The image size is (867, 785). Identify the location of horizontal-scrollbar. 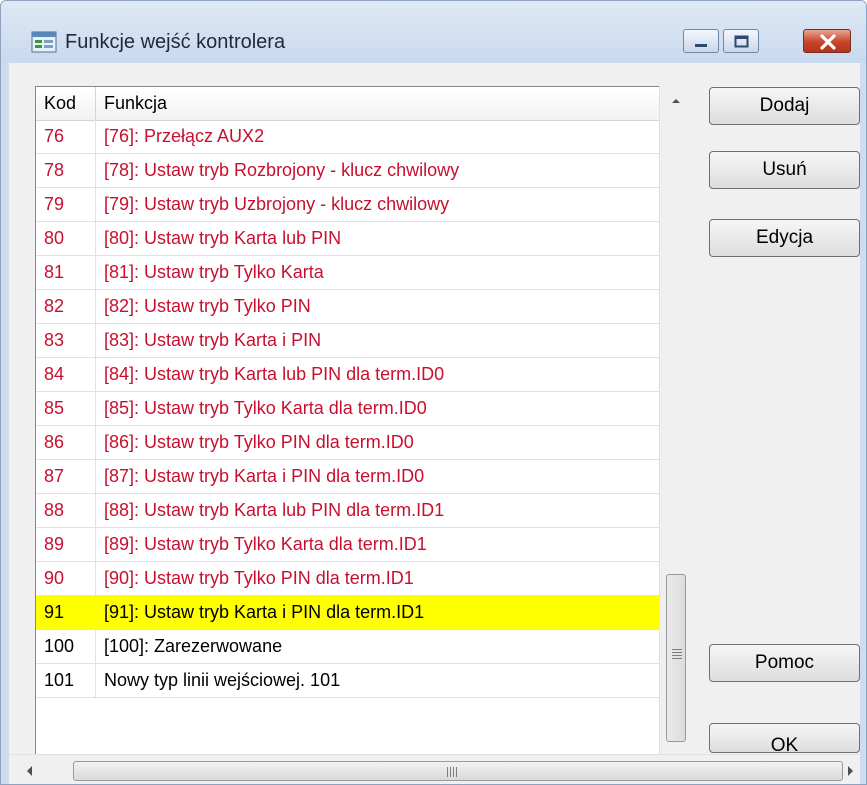
(434, 769).